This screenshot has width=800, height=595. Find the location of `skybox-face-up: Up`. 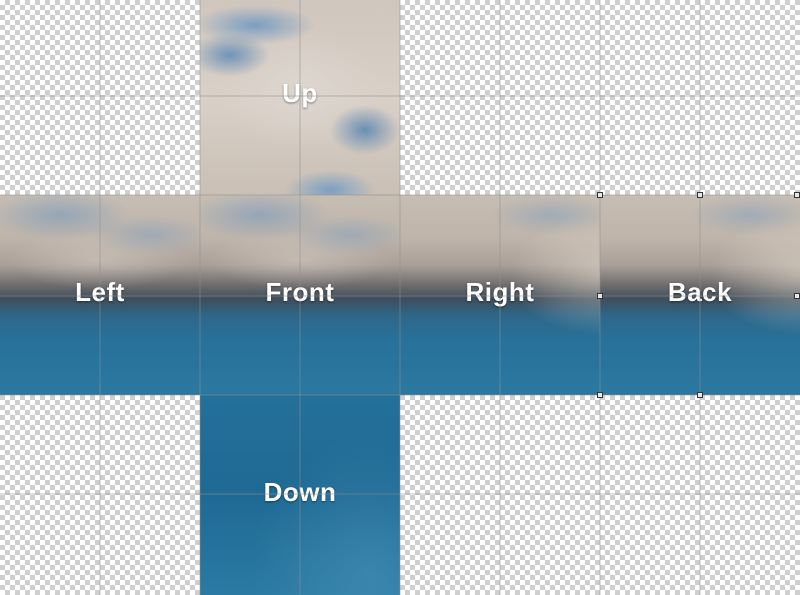

skybox-face-up: Up is located at coordinates (300, 97).